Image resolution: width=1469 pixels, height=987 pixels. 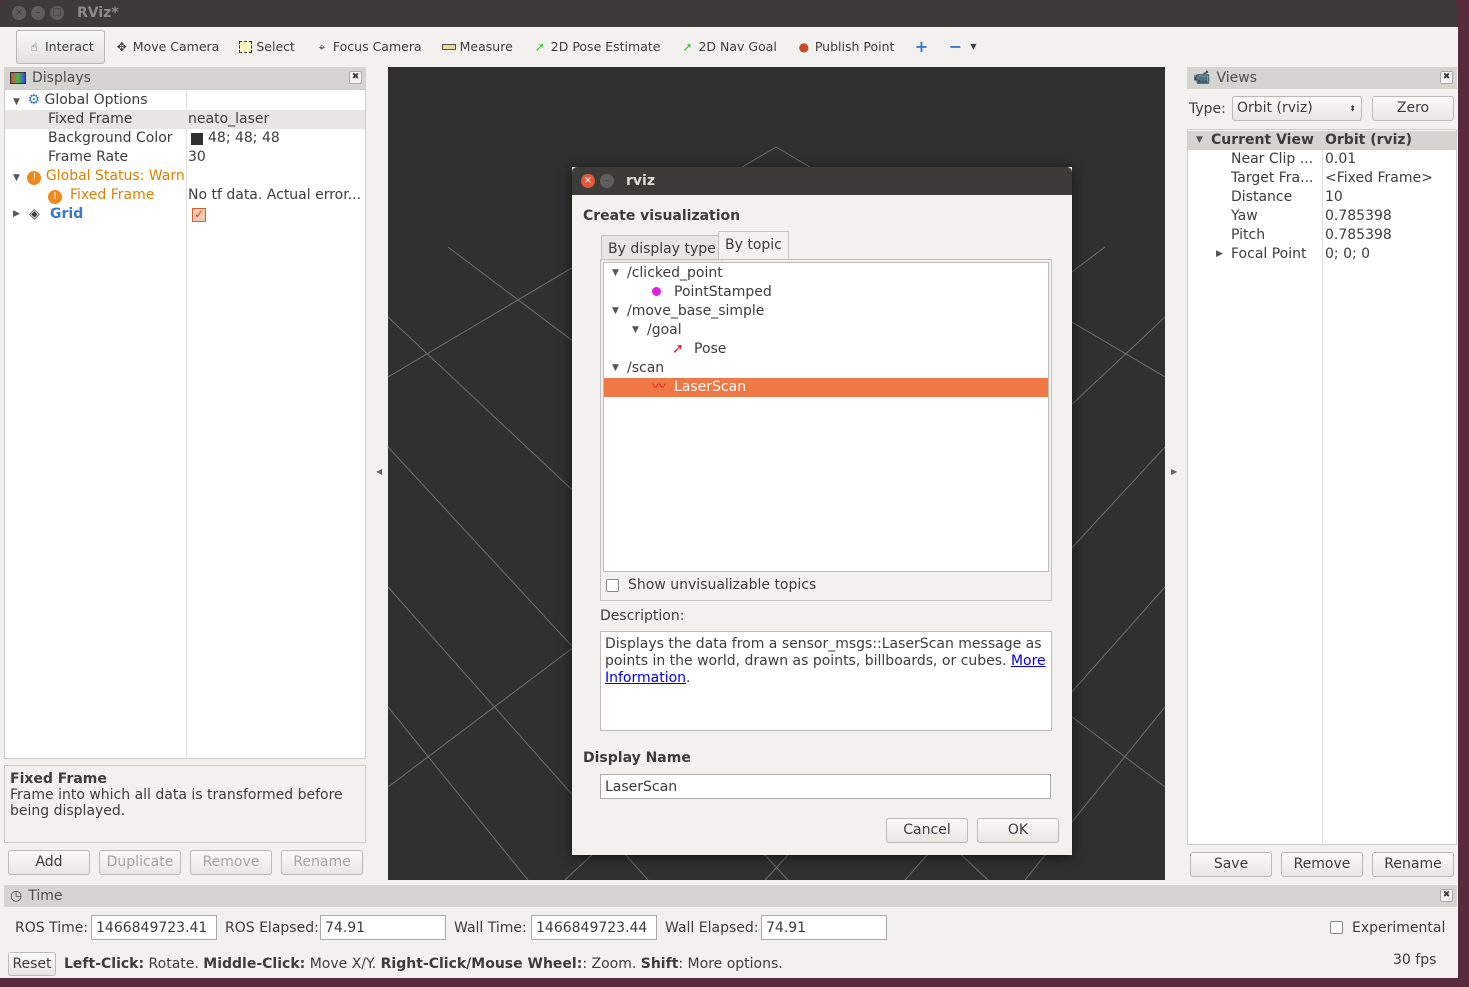 What do you see at coordinates (826, 292) in the screenshot?
I see `topic-item: PointStamped` at bounding box center [826, 292].